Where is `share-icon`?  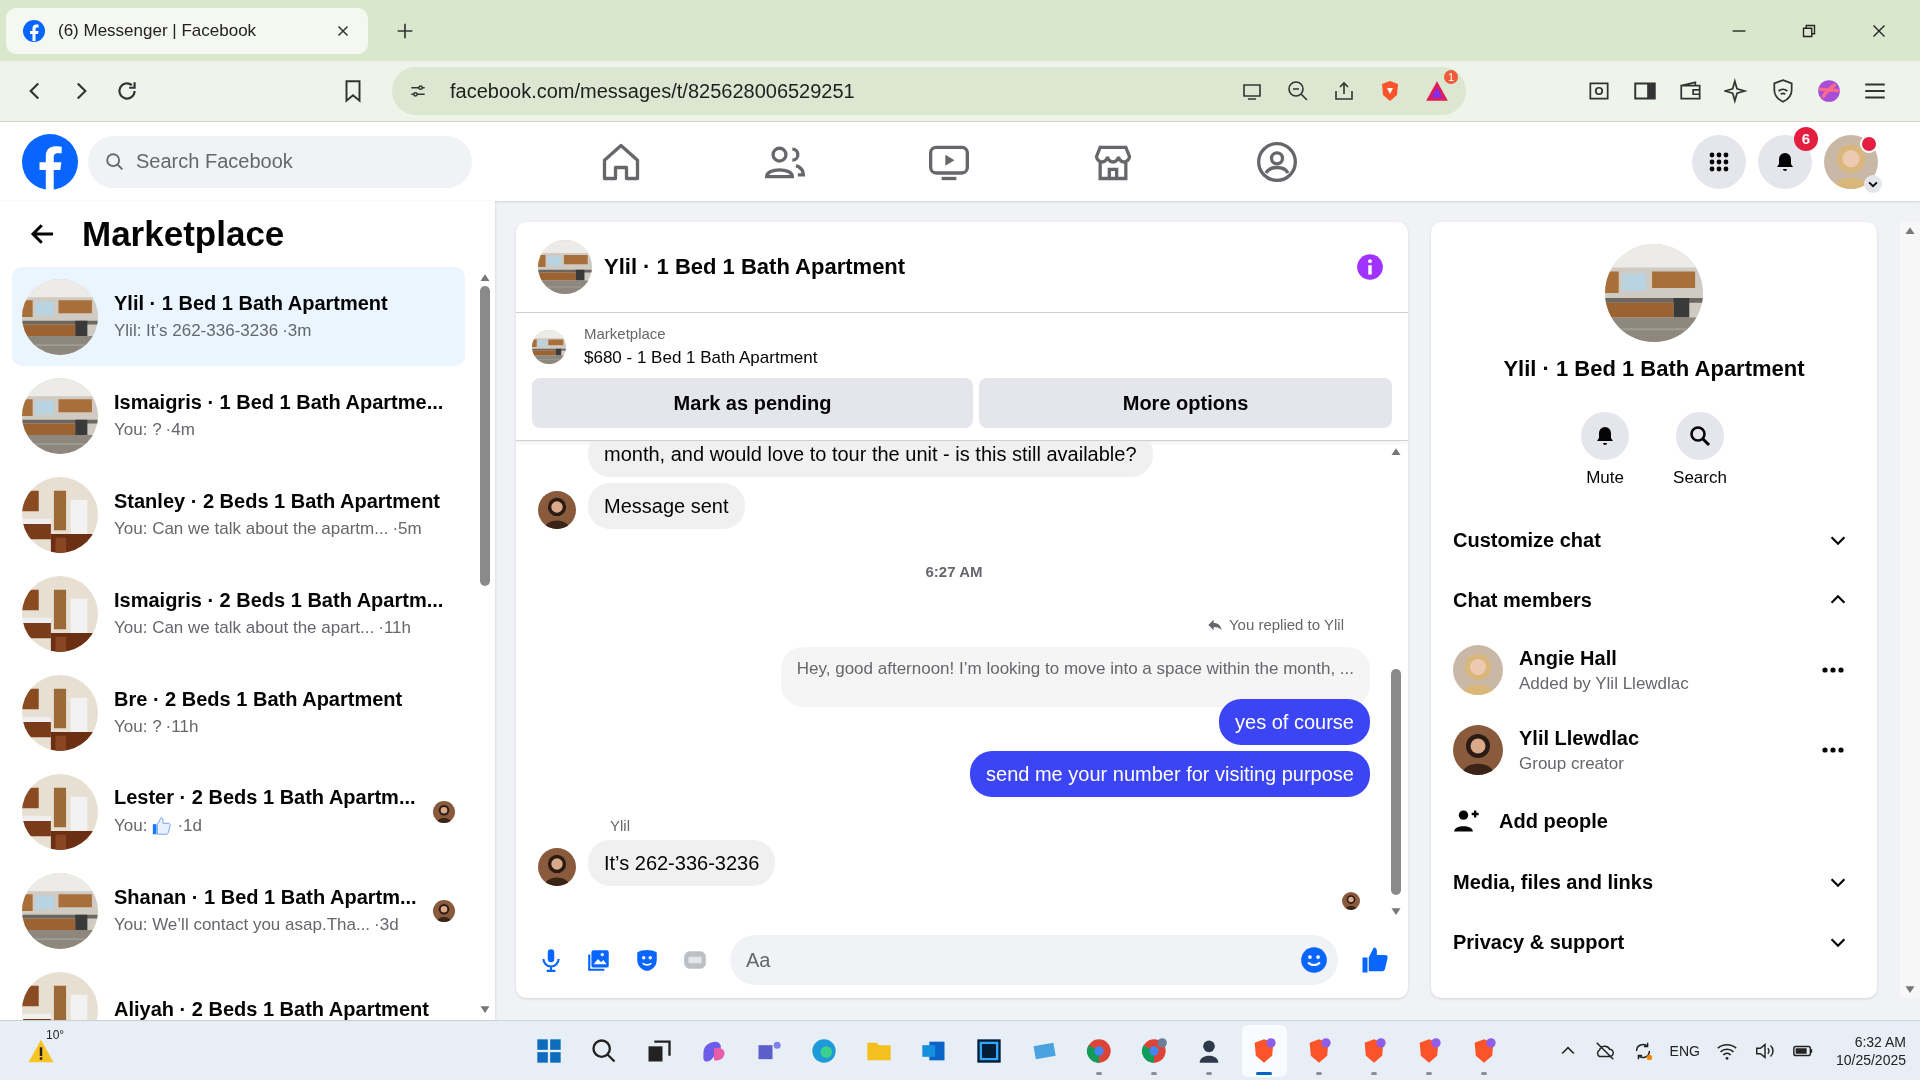
share-icon is located at coordinates (1344, 91).